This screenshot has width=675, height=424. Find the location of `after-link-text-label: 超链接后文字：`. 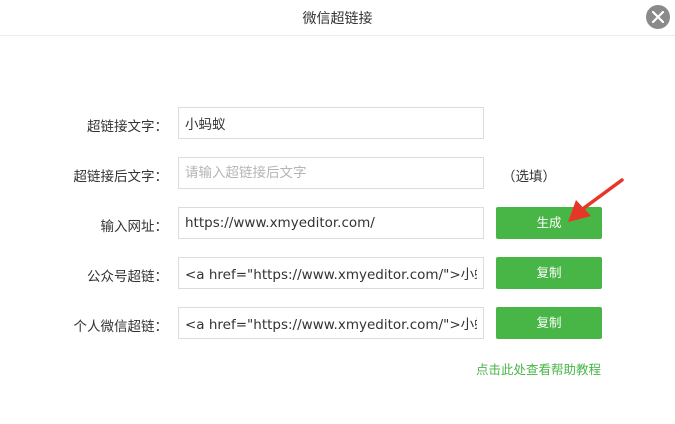

after-link-text-label: 超链接后文字： is located at coordinates (121, 177).